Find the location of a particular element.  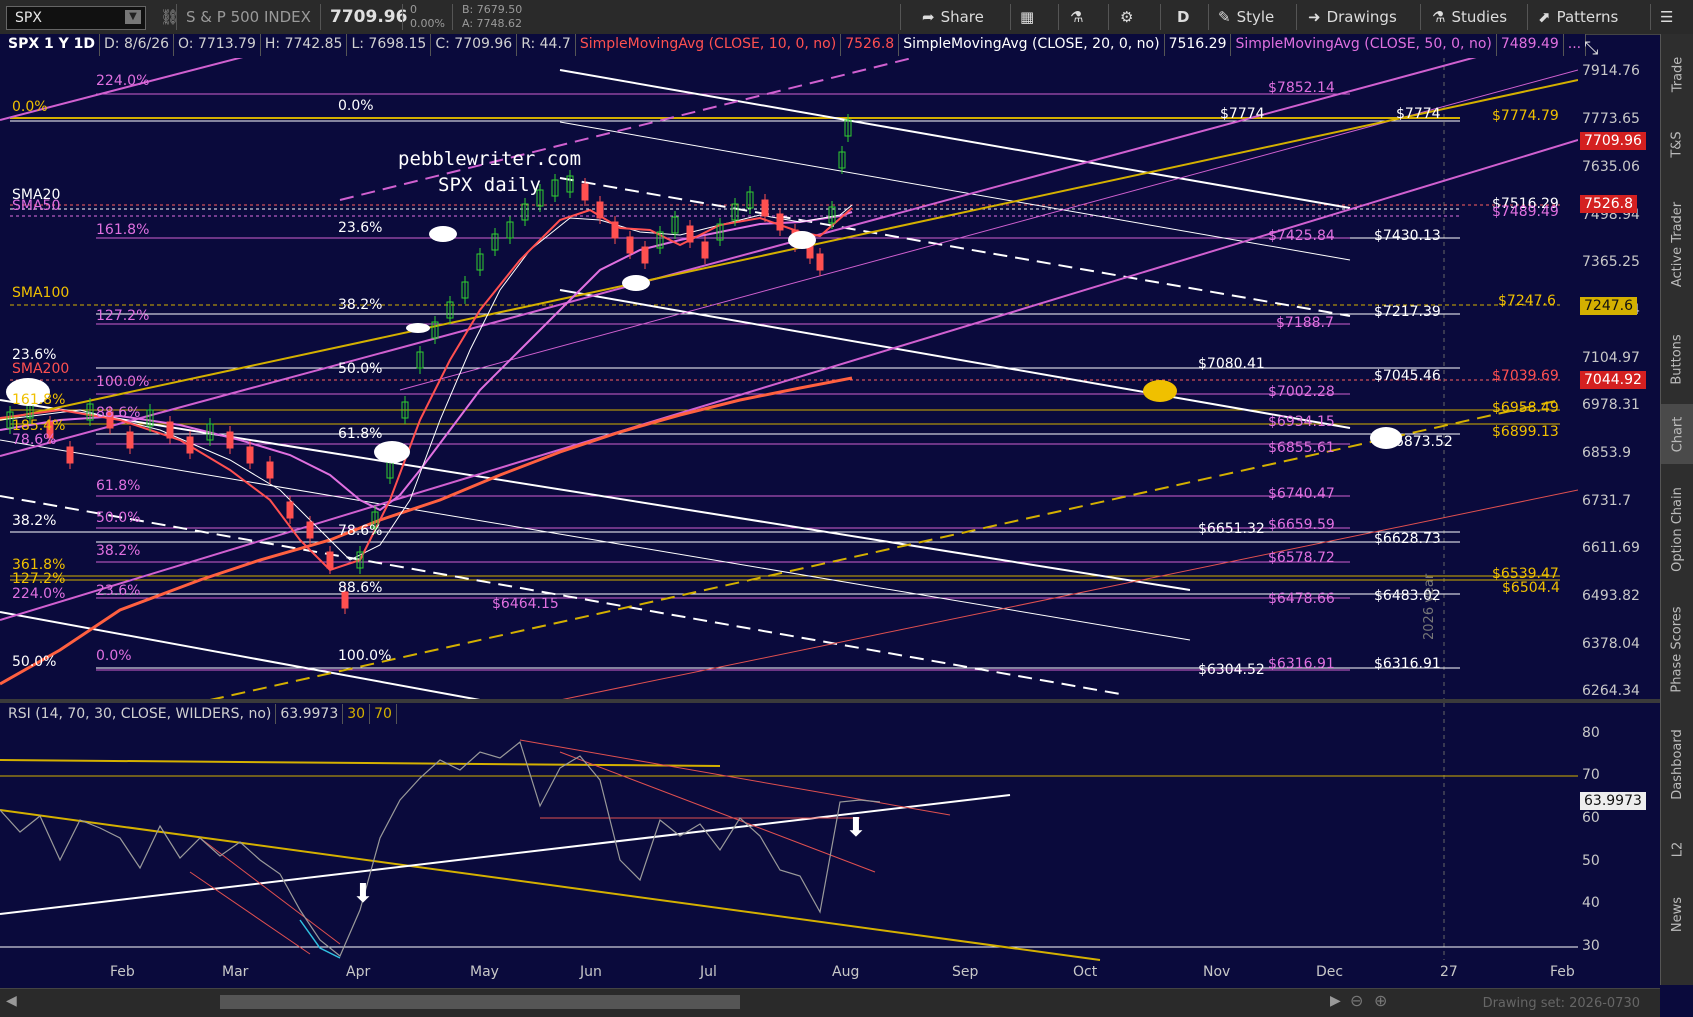

drawings-button: ➜ Drawings is located at coordinates (1352, 17).